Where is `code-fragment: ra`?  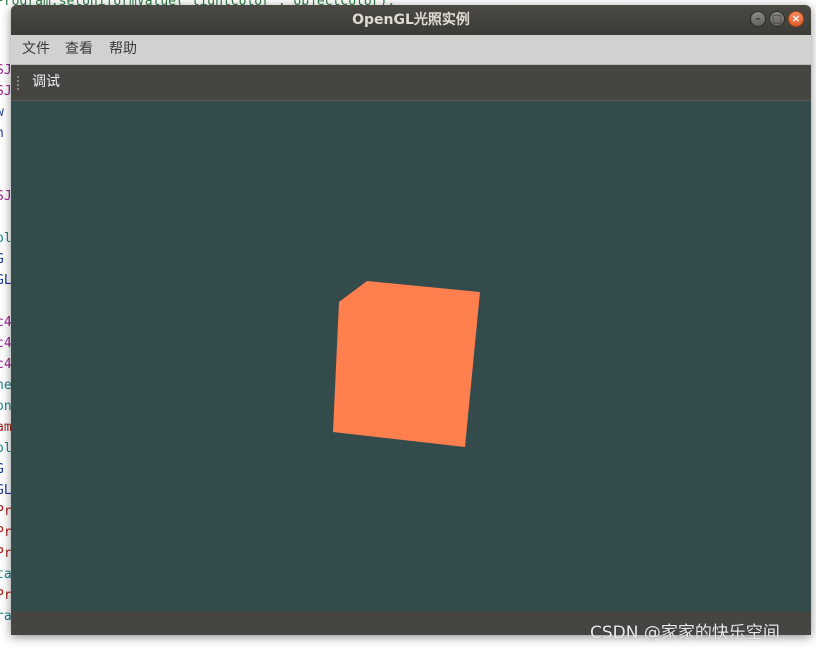 code-fragment: ra is located at coordinates (6, 616).